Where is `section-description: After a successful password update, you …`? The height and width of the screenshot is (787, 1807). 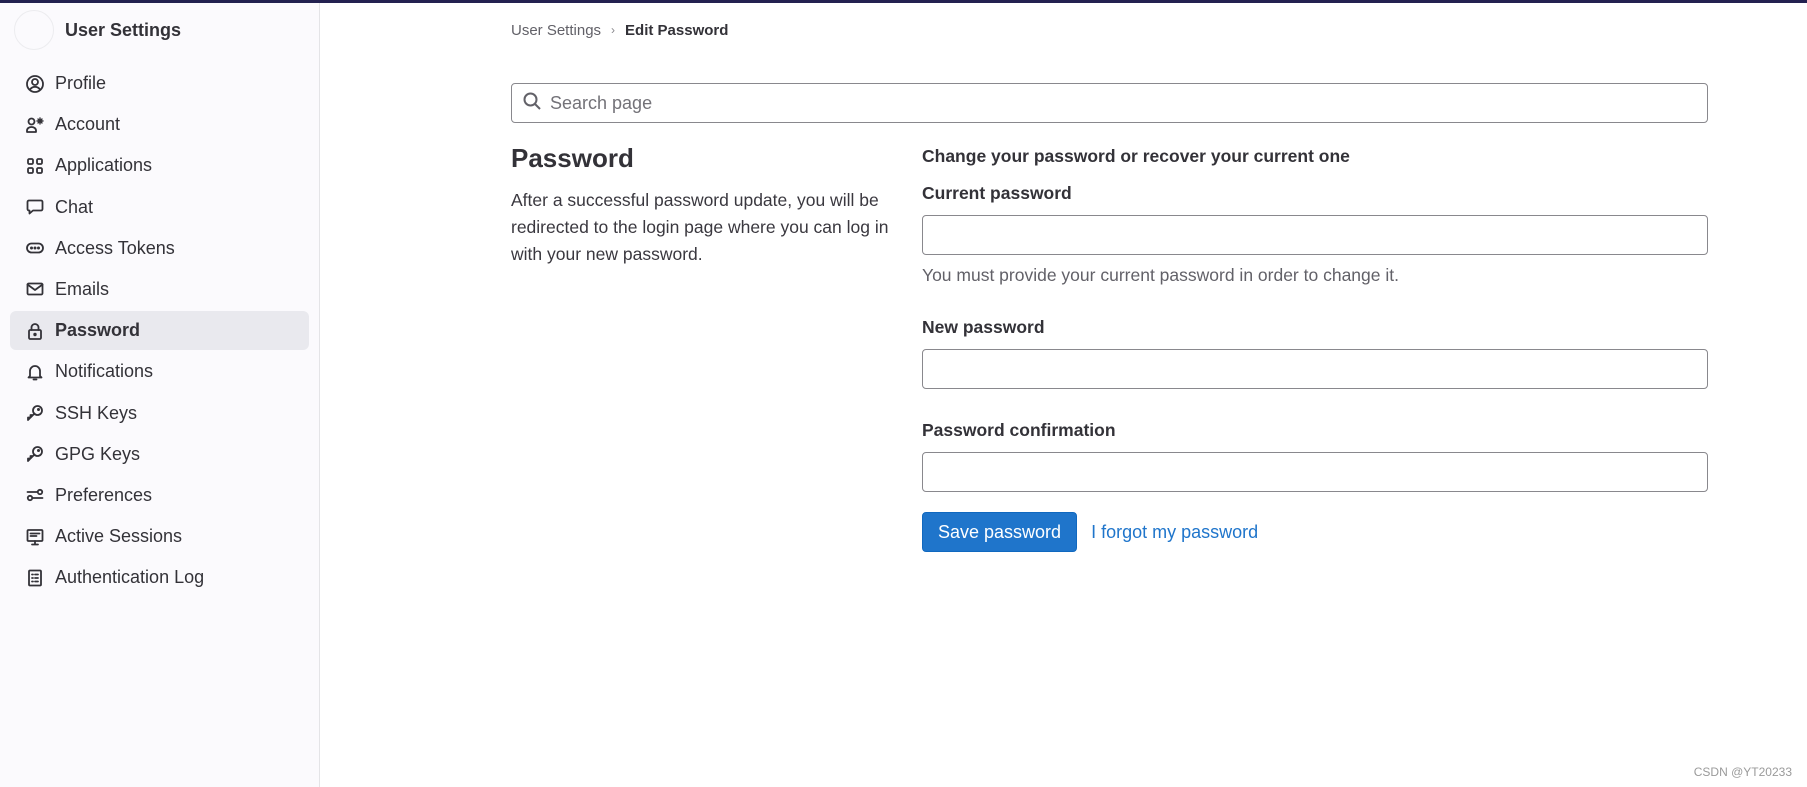
section-description: After a successful password update, you … is located at coordinates (700, 227).